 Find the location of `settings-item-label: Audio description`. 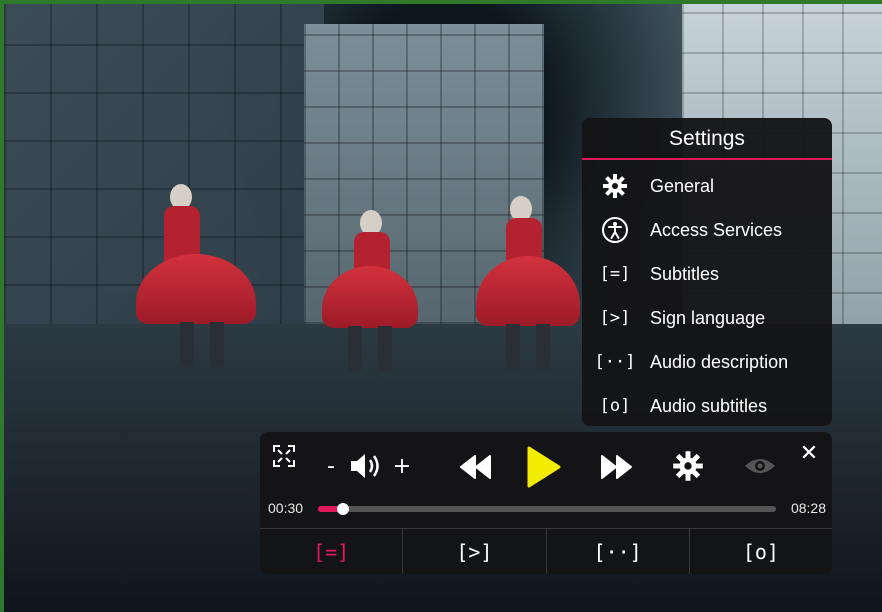

settings-item-label: Audio description is located at coordinates (719, 361).